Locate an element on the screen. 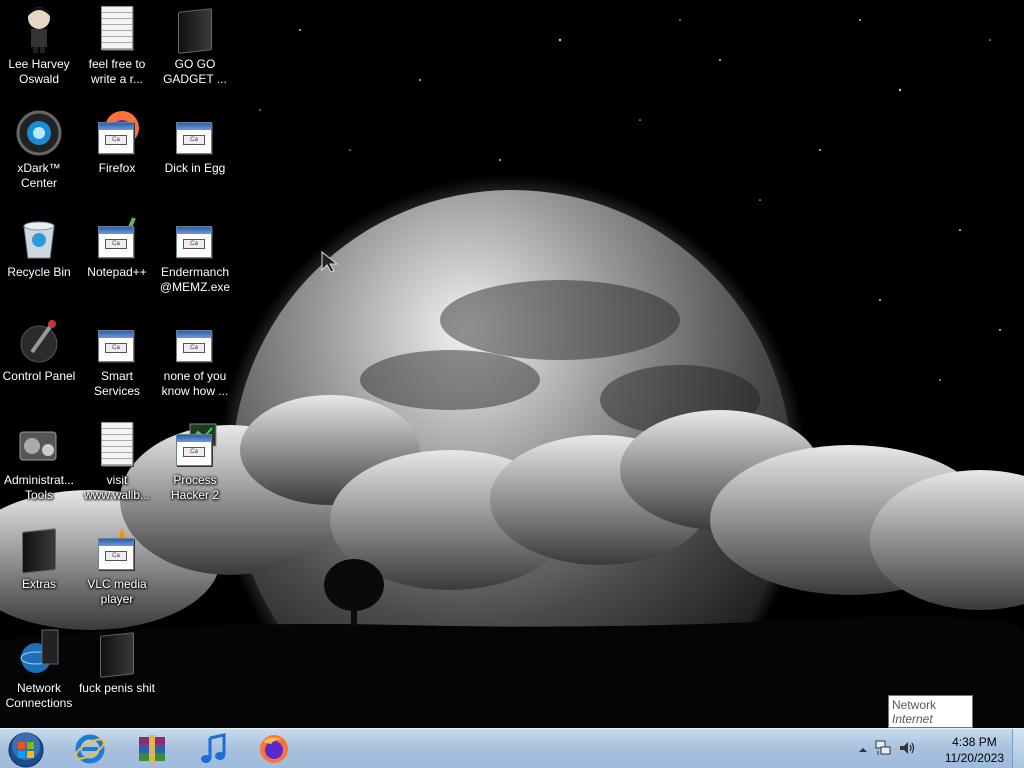 The height and width of the screenshot is (768, 1024). desktop-icon: Extras is located at coordinates (39, 570).